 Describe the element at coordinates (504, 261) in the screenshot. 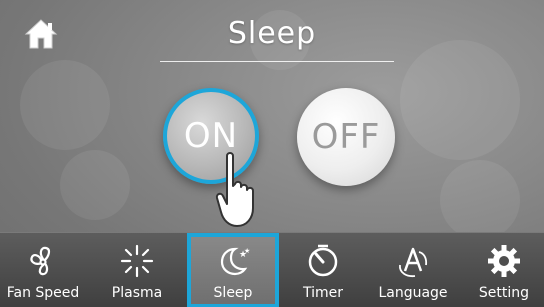

I see `gear-icon` at that location.